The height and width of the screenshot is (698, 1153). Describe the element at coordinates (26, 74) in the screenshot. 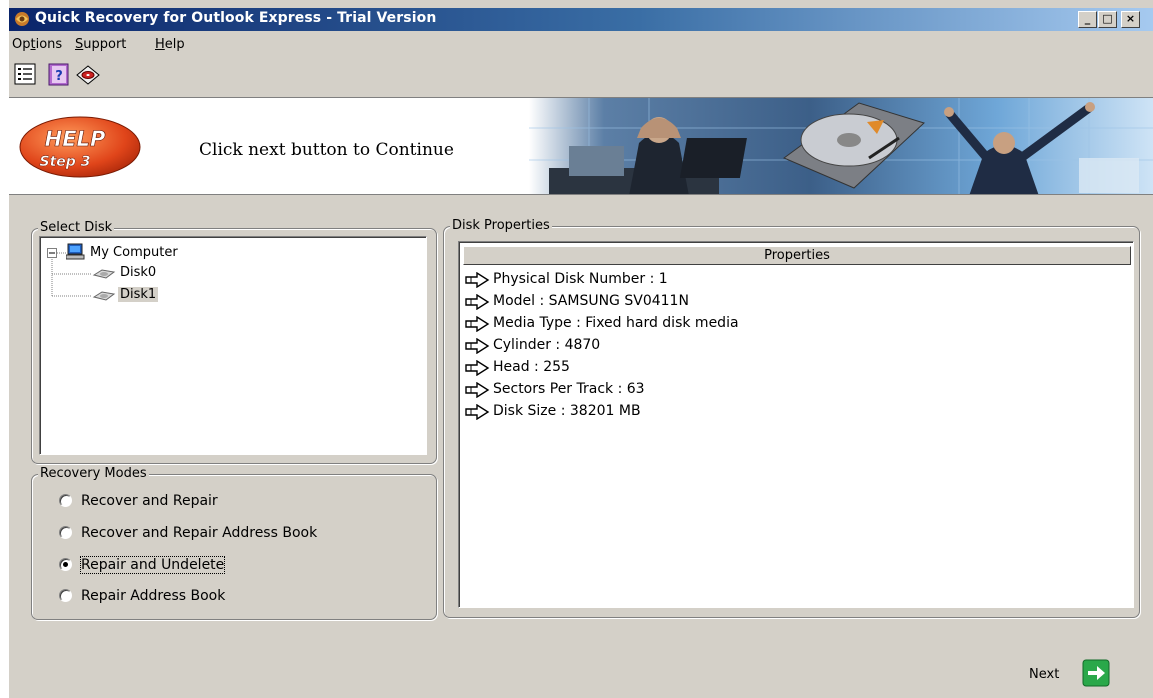

I see `list-icon` at that location.